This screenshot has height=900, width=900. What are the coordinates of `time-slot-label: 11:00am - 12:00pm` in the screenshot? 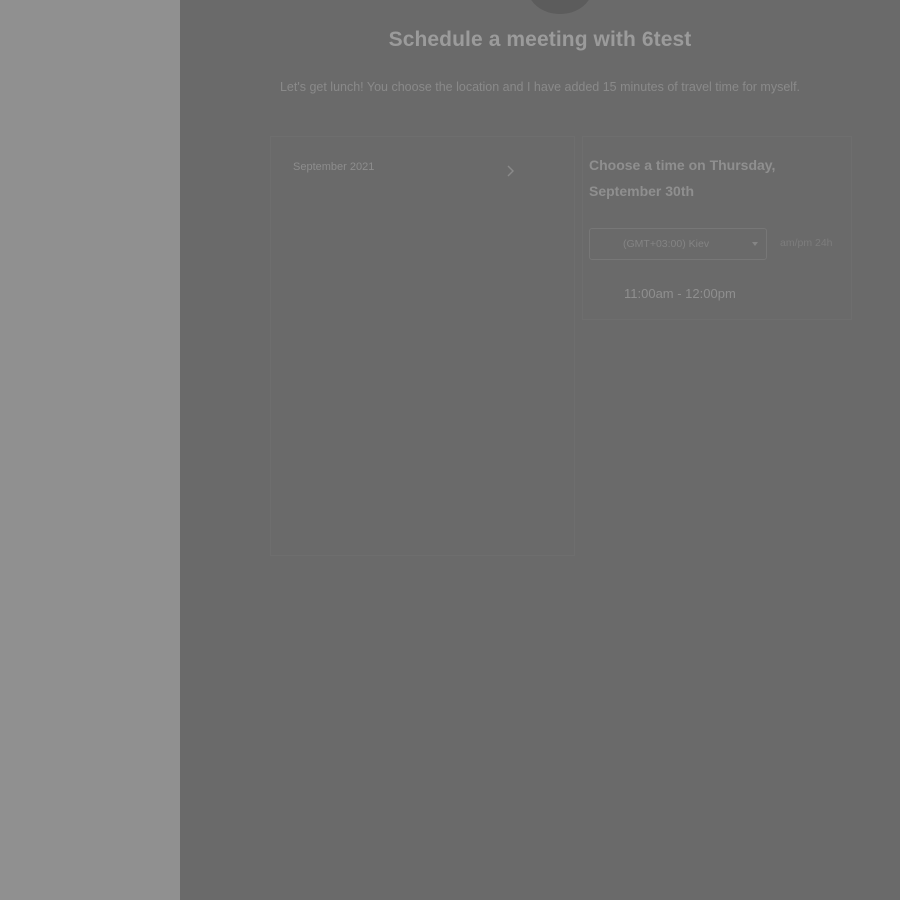 It's located at (680, 293).